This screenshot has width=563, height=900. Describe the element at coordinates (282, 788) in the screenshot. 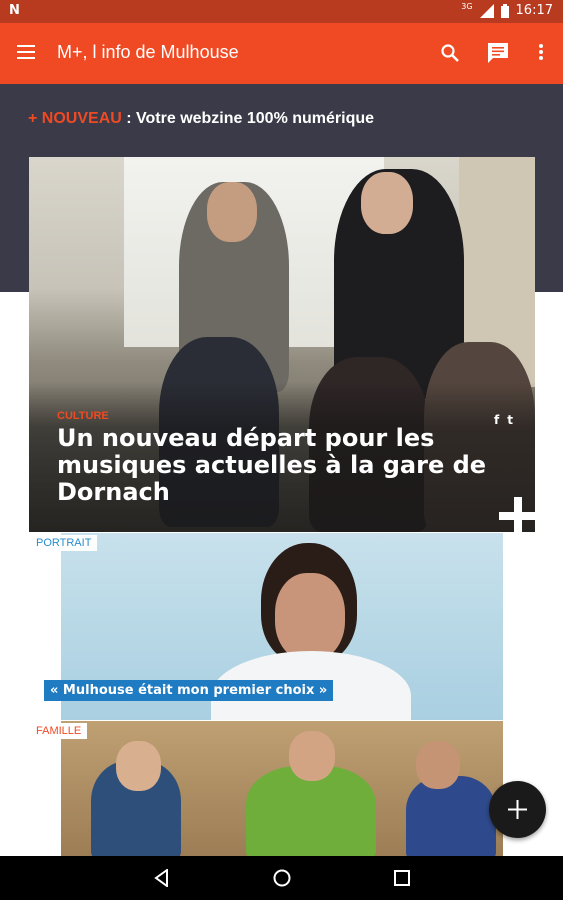

I see `famille-article-card` at that location.